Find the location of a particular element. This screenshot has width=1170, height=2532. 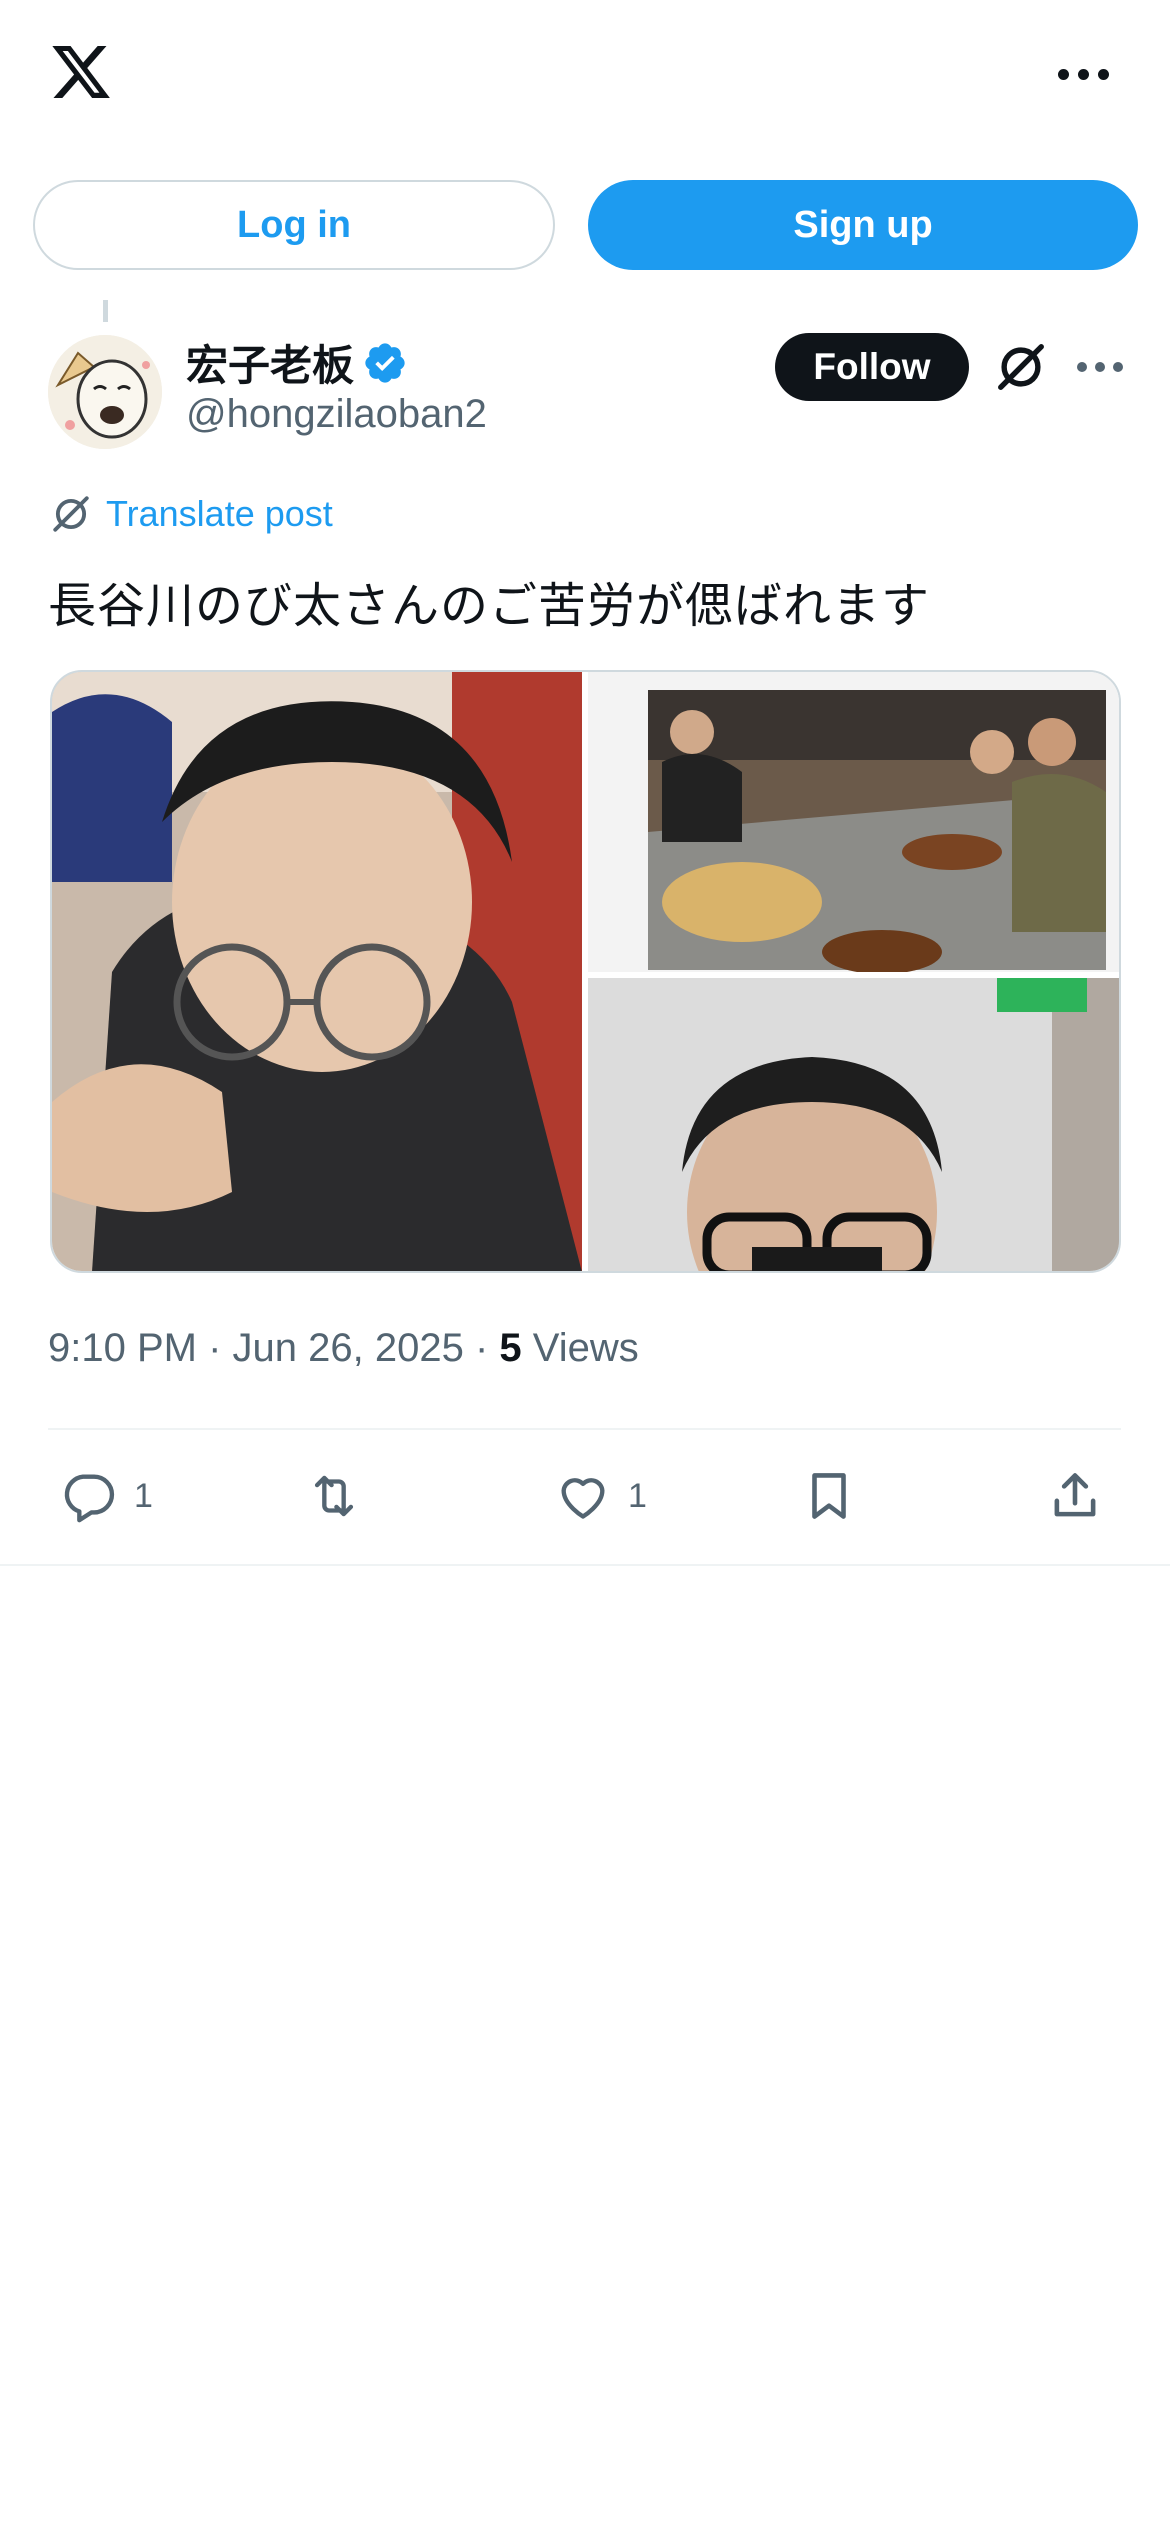

views-count: 5 is located at coordinates (510, 1348).